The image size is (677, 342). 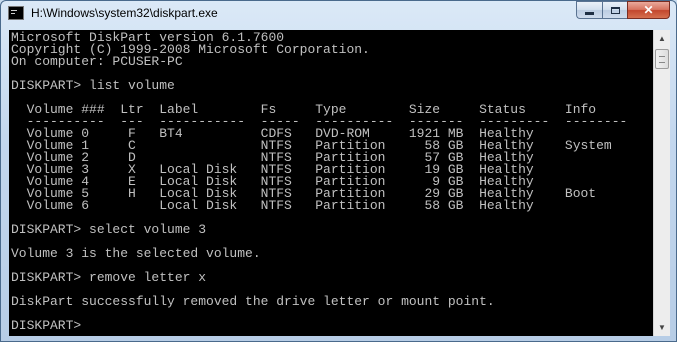 What do you see at coordinates (97, 61) in the screenshot?
I see `console-line: On computer: PCUSER-PC` at bounding box center [97, 61].